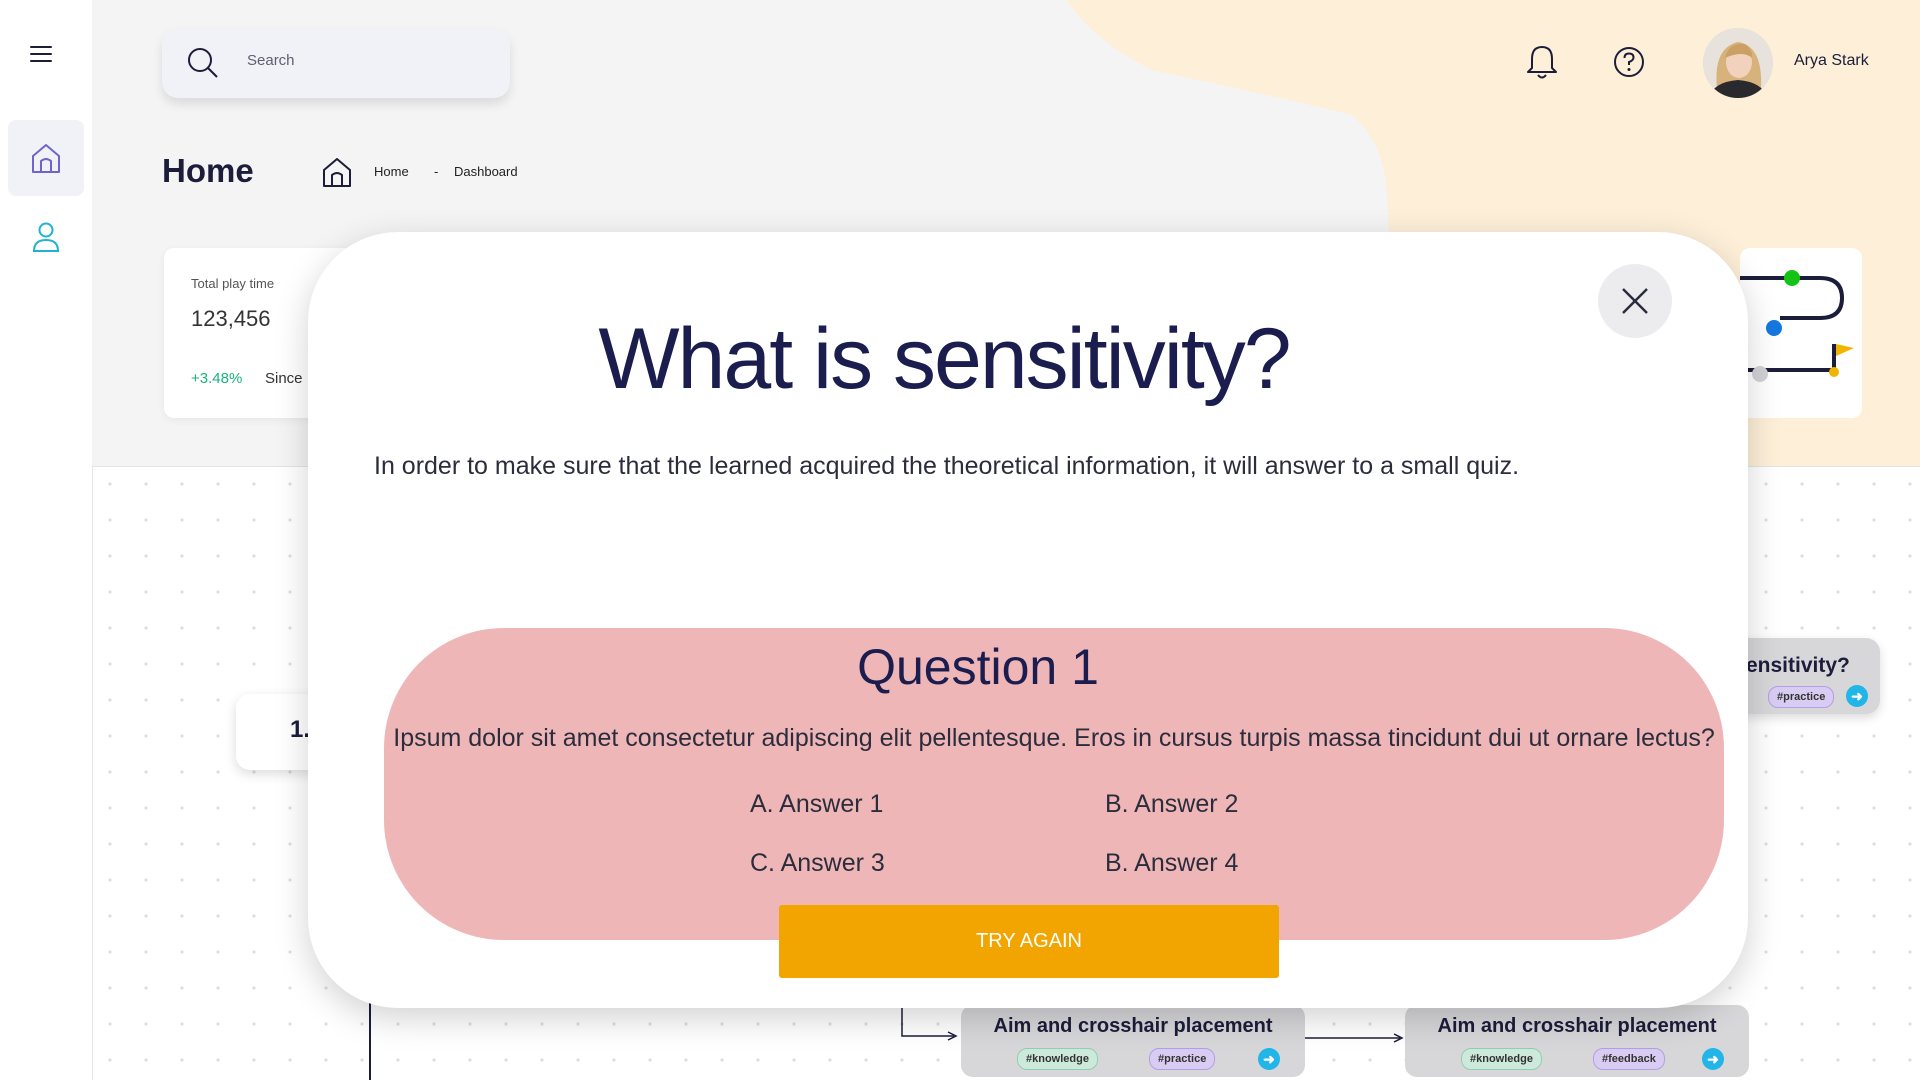  I want to click on search-bar: Search, so click(336, 63).